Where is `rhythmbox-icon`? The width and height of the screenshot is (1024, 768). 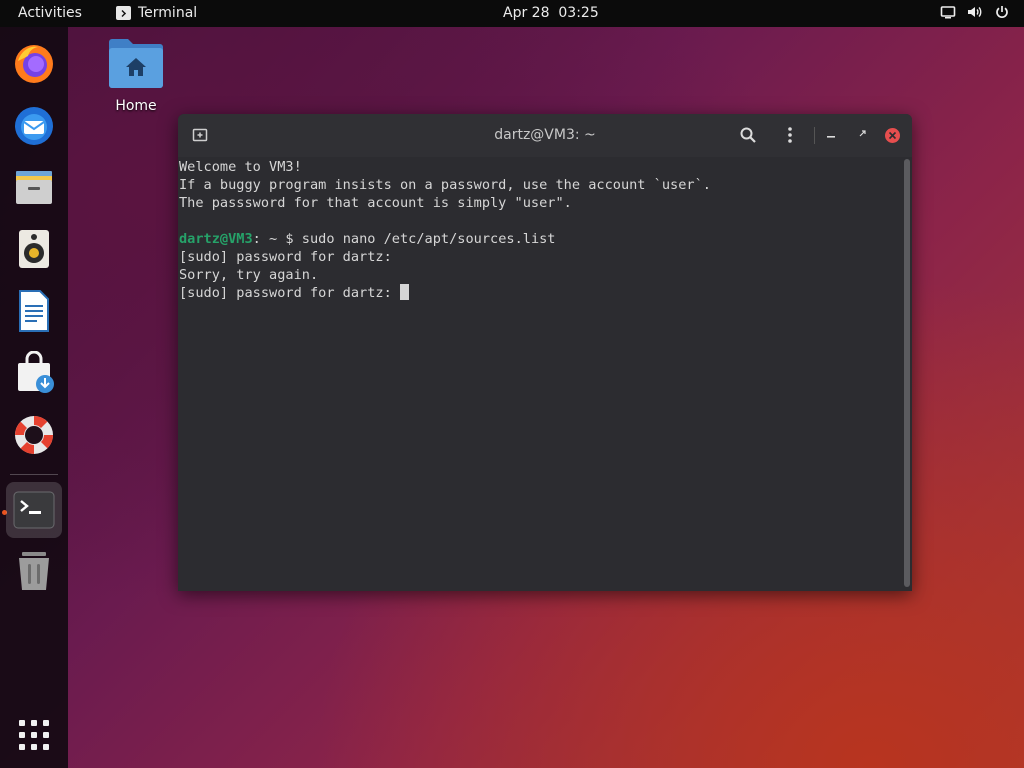
rhythmbox-icon is located at coordinates (34, 249).